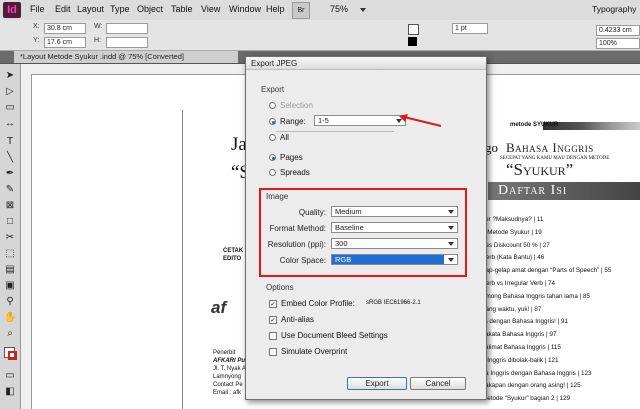 This screenshot has height=409, width=640. I want to click on all-label: All, so click(284, 137).